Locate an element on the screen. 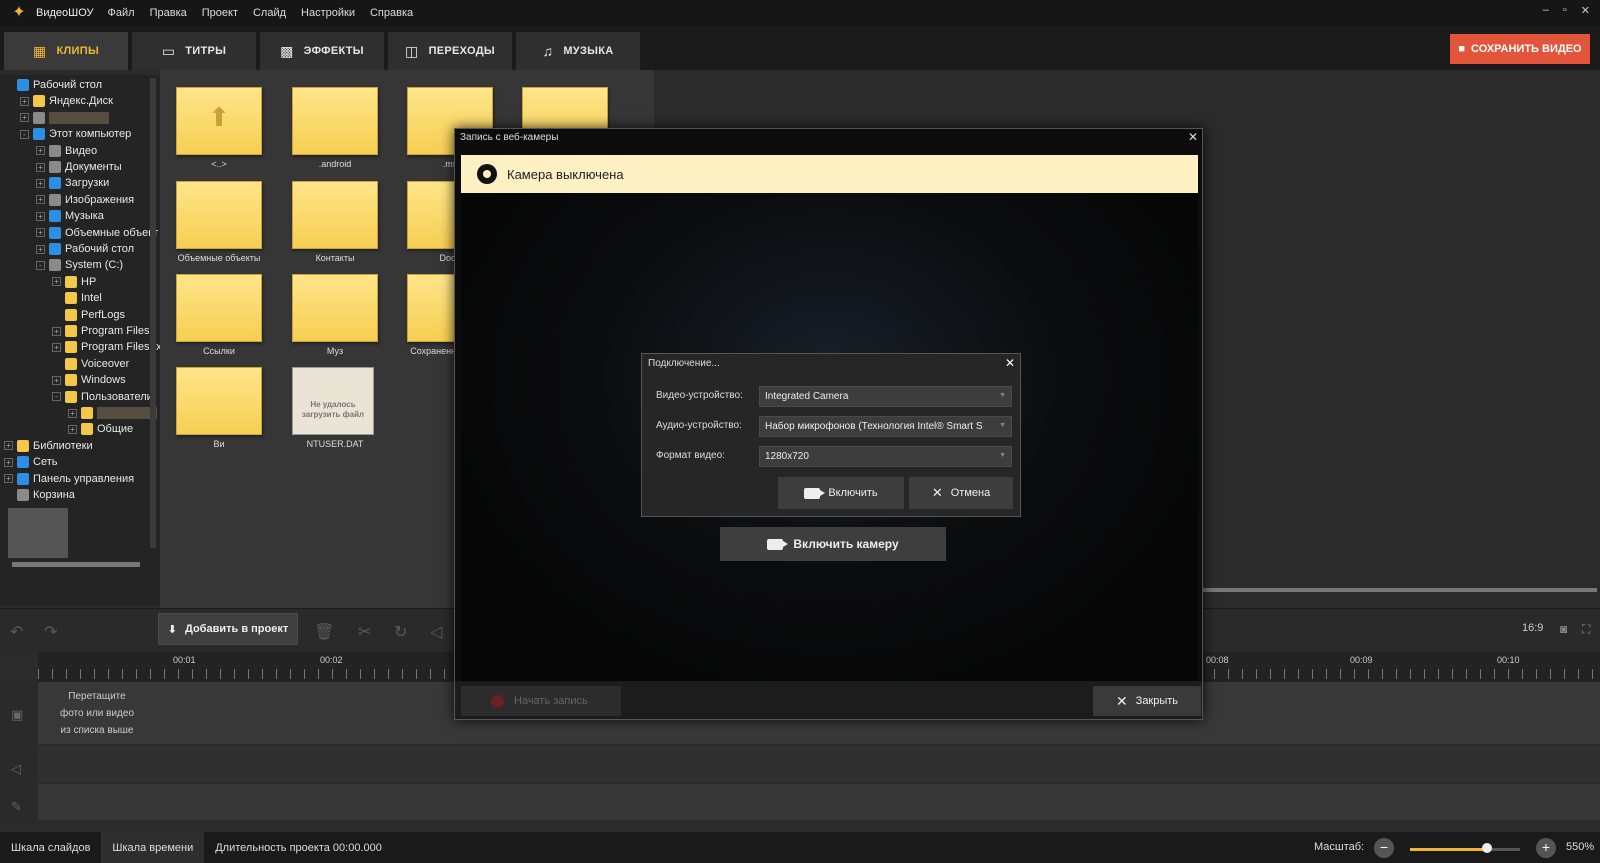 The height and width of the screenshot is (863, 1600). minimize-button: – is located at coordinates (1546, 10).